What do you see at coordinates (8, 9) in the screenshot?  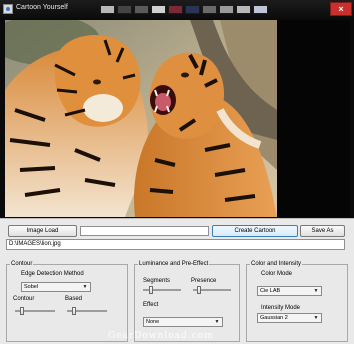 I see `app-icon` at bounding box center [8, 9].